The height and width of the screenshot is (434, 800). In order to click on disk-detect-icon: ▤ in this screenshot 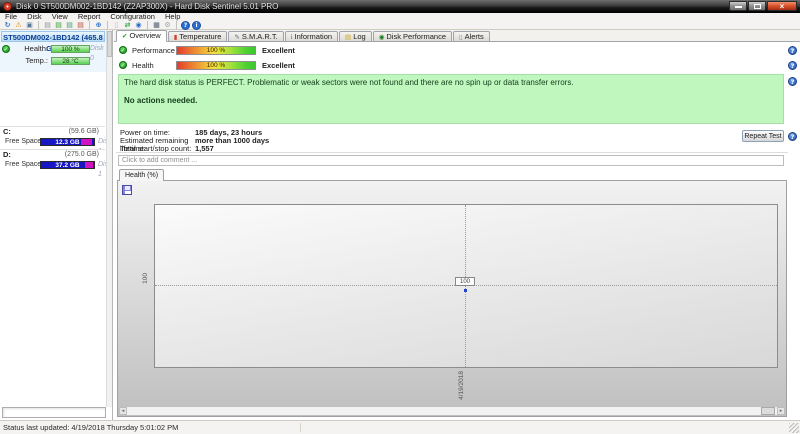, I will do `click(47, 25)`.